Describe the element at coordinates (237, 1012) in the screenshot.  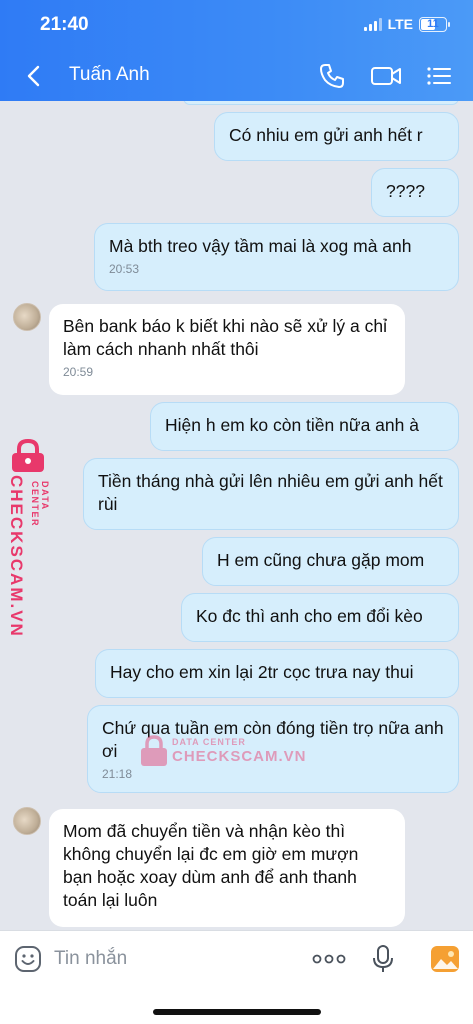
I see `home-indicator` at that location.